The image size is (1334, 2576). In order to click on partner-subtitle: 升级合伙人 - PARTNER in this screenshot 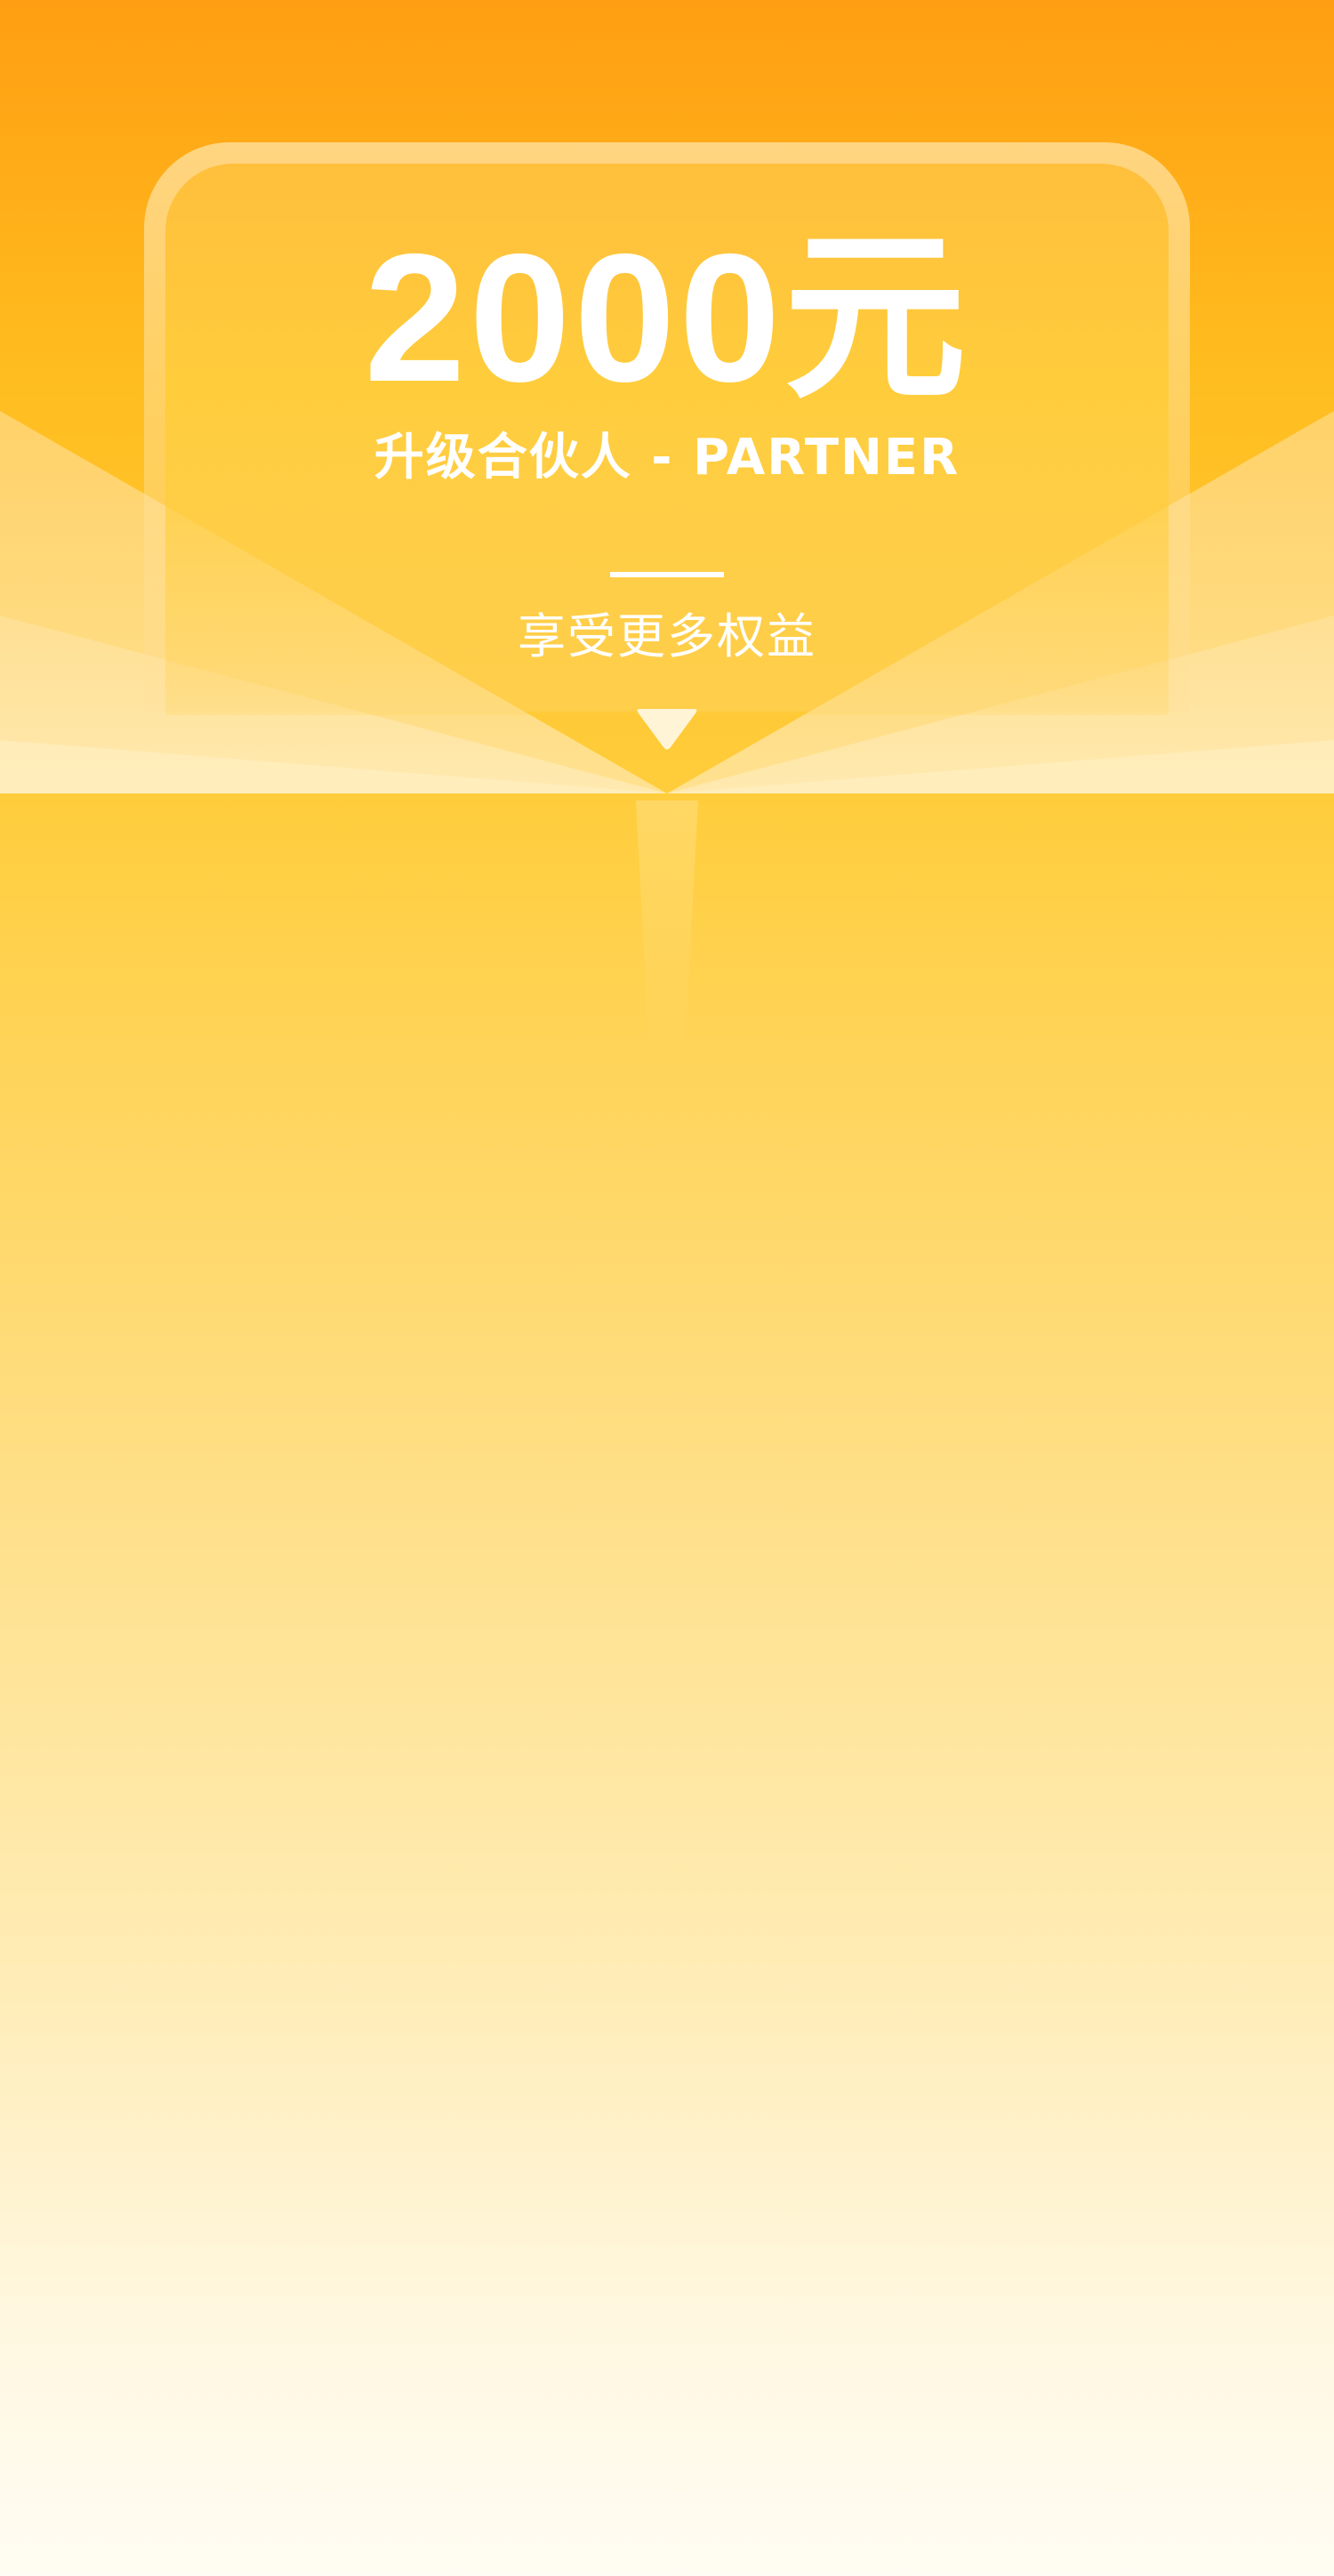, I will do `click(667, 458)`.